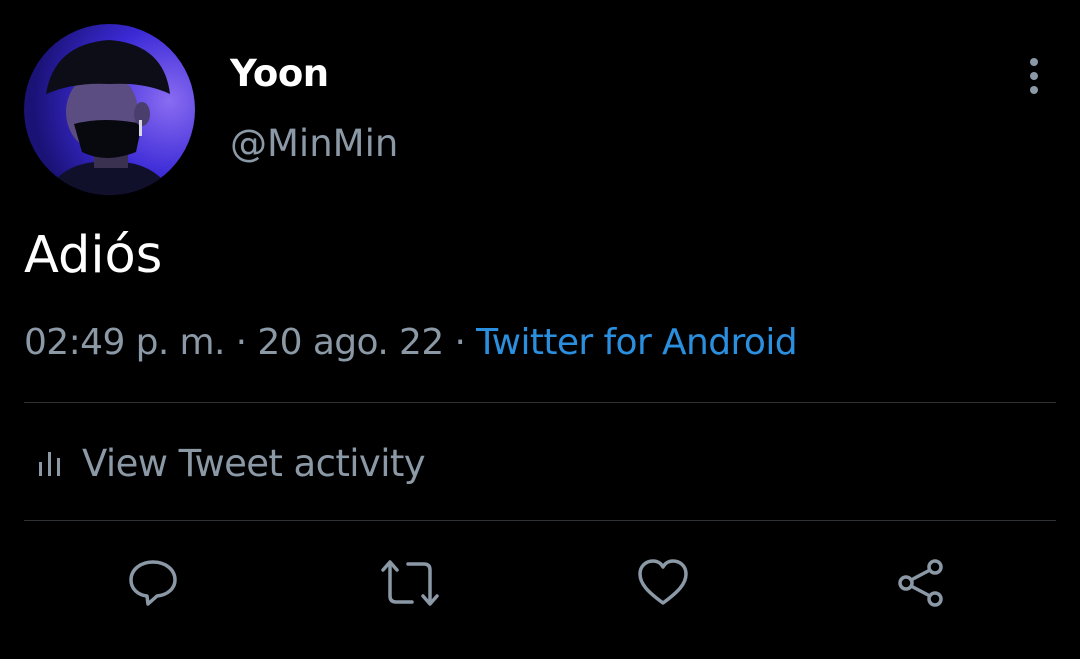 This screenshot has width=1080, height=659. I want to click on reply-button, so click(153, 583).